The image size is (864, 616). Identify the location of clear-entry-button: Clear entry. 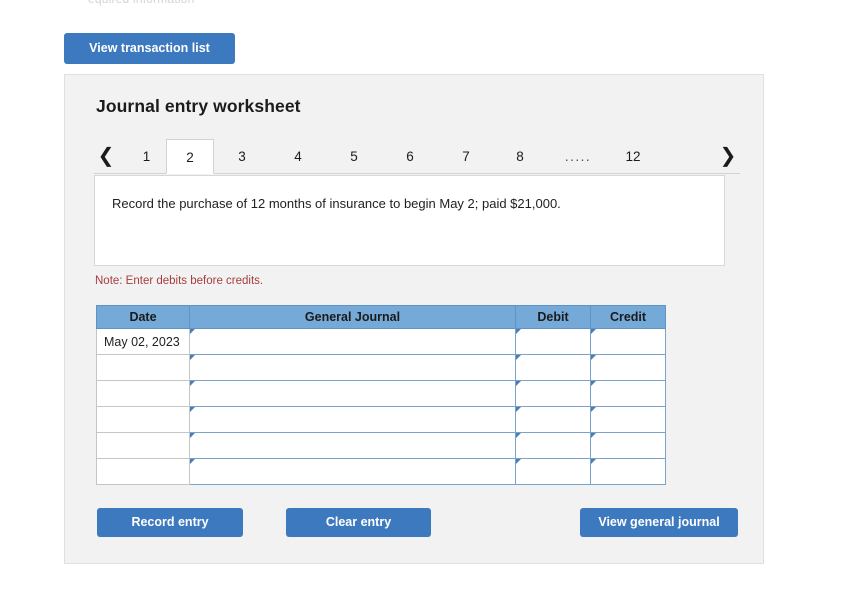
(358, 522).